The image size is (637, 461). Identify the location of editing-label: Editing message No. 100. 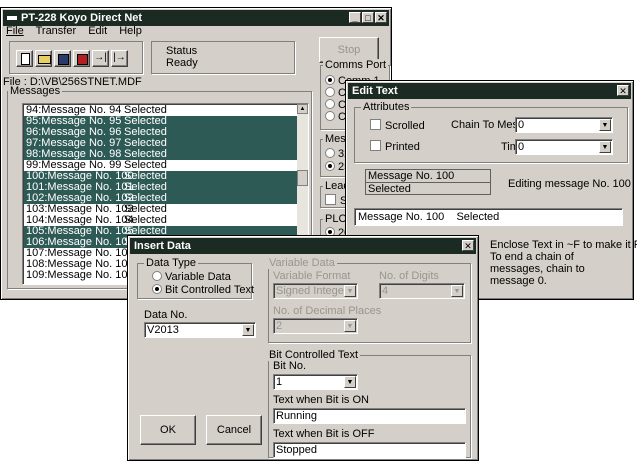
(569, 184).